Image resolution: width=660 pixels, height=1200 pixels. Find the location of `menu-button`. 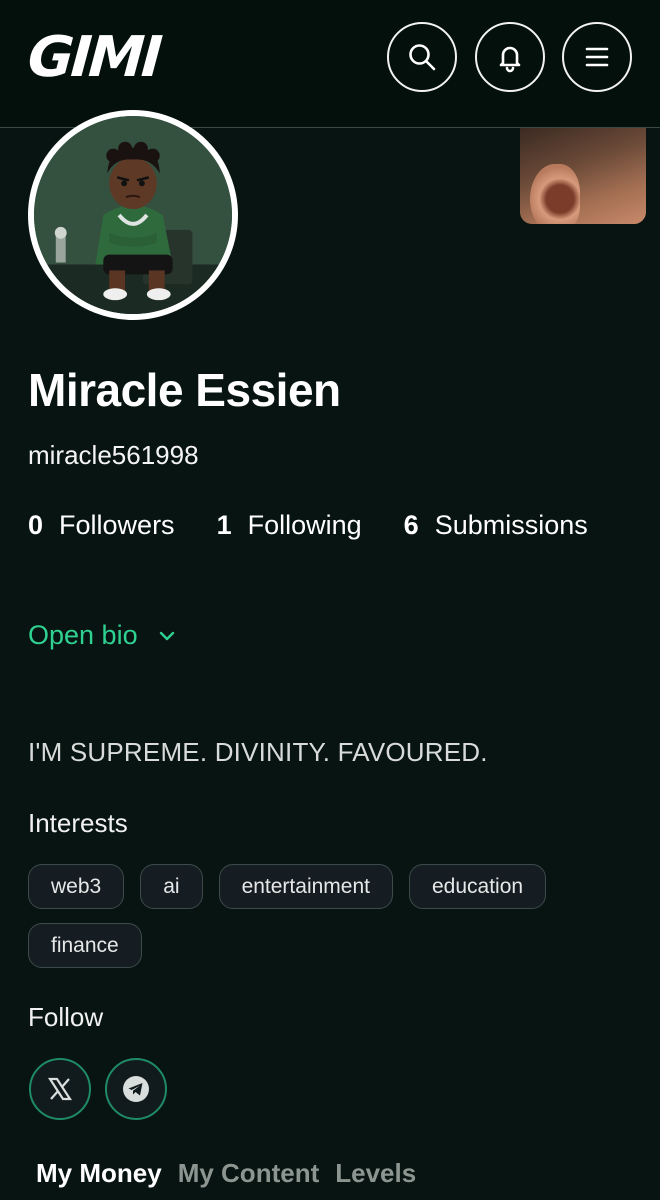

menu-button is located at coordinates (597, 57).